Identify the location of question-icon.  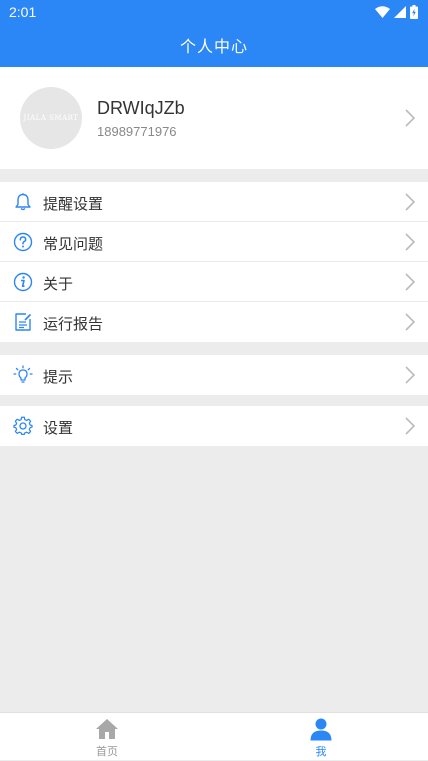
(23, 242).